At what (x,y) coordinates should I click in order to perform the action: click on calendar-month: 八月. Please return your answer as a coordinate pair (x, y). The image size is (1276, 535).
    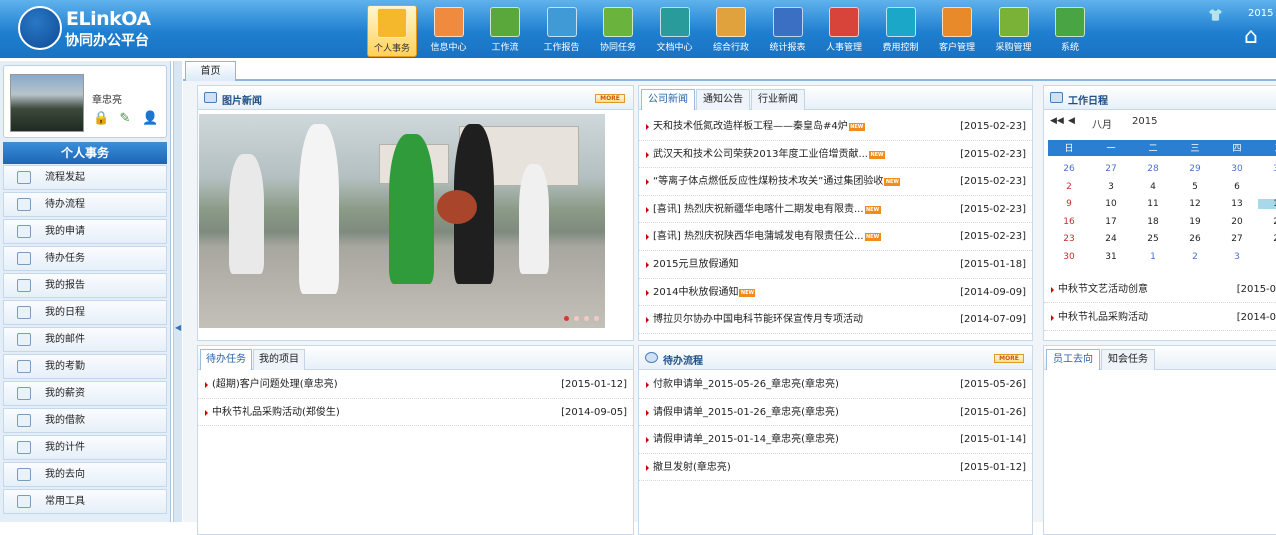
    Looking at the image, I should click on (1102, 123).